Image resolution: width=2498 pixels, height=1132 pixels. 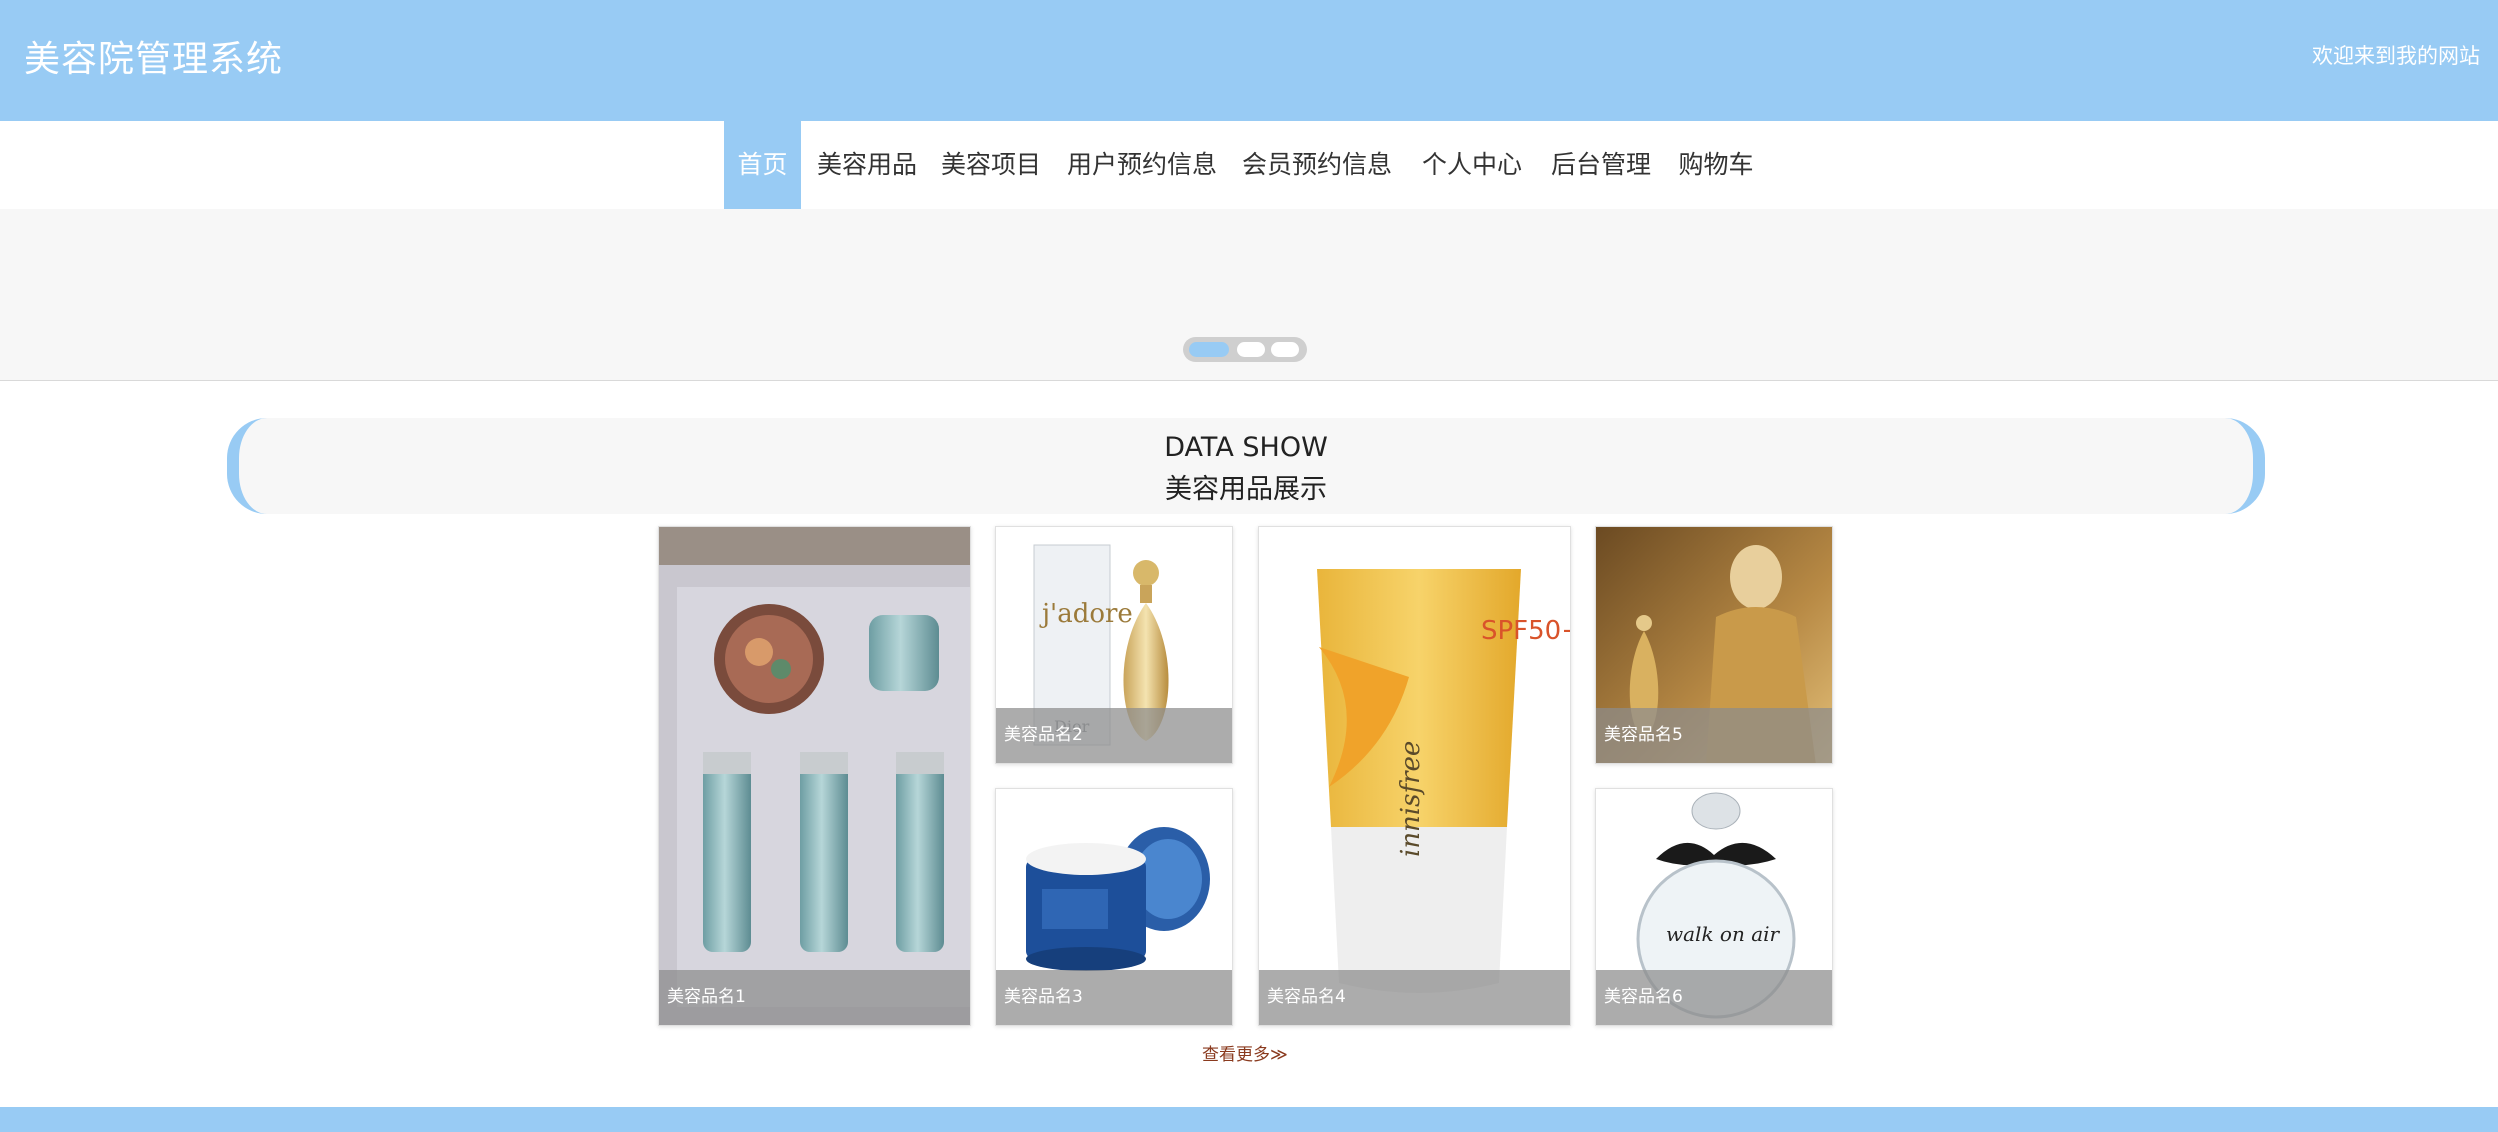 What do you see at coordinates (154, 59) in the screenshot?
I see `site-title: 美容院管理系统` at bounding box center [154, 59].